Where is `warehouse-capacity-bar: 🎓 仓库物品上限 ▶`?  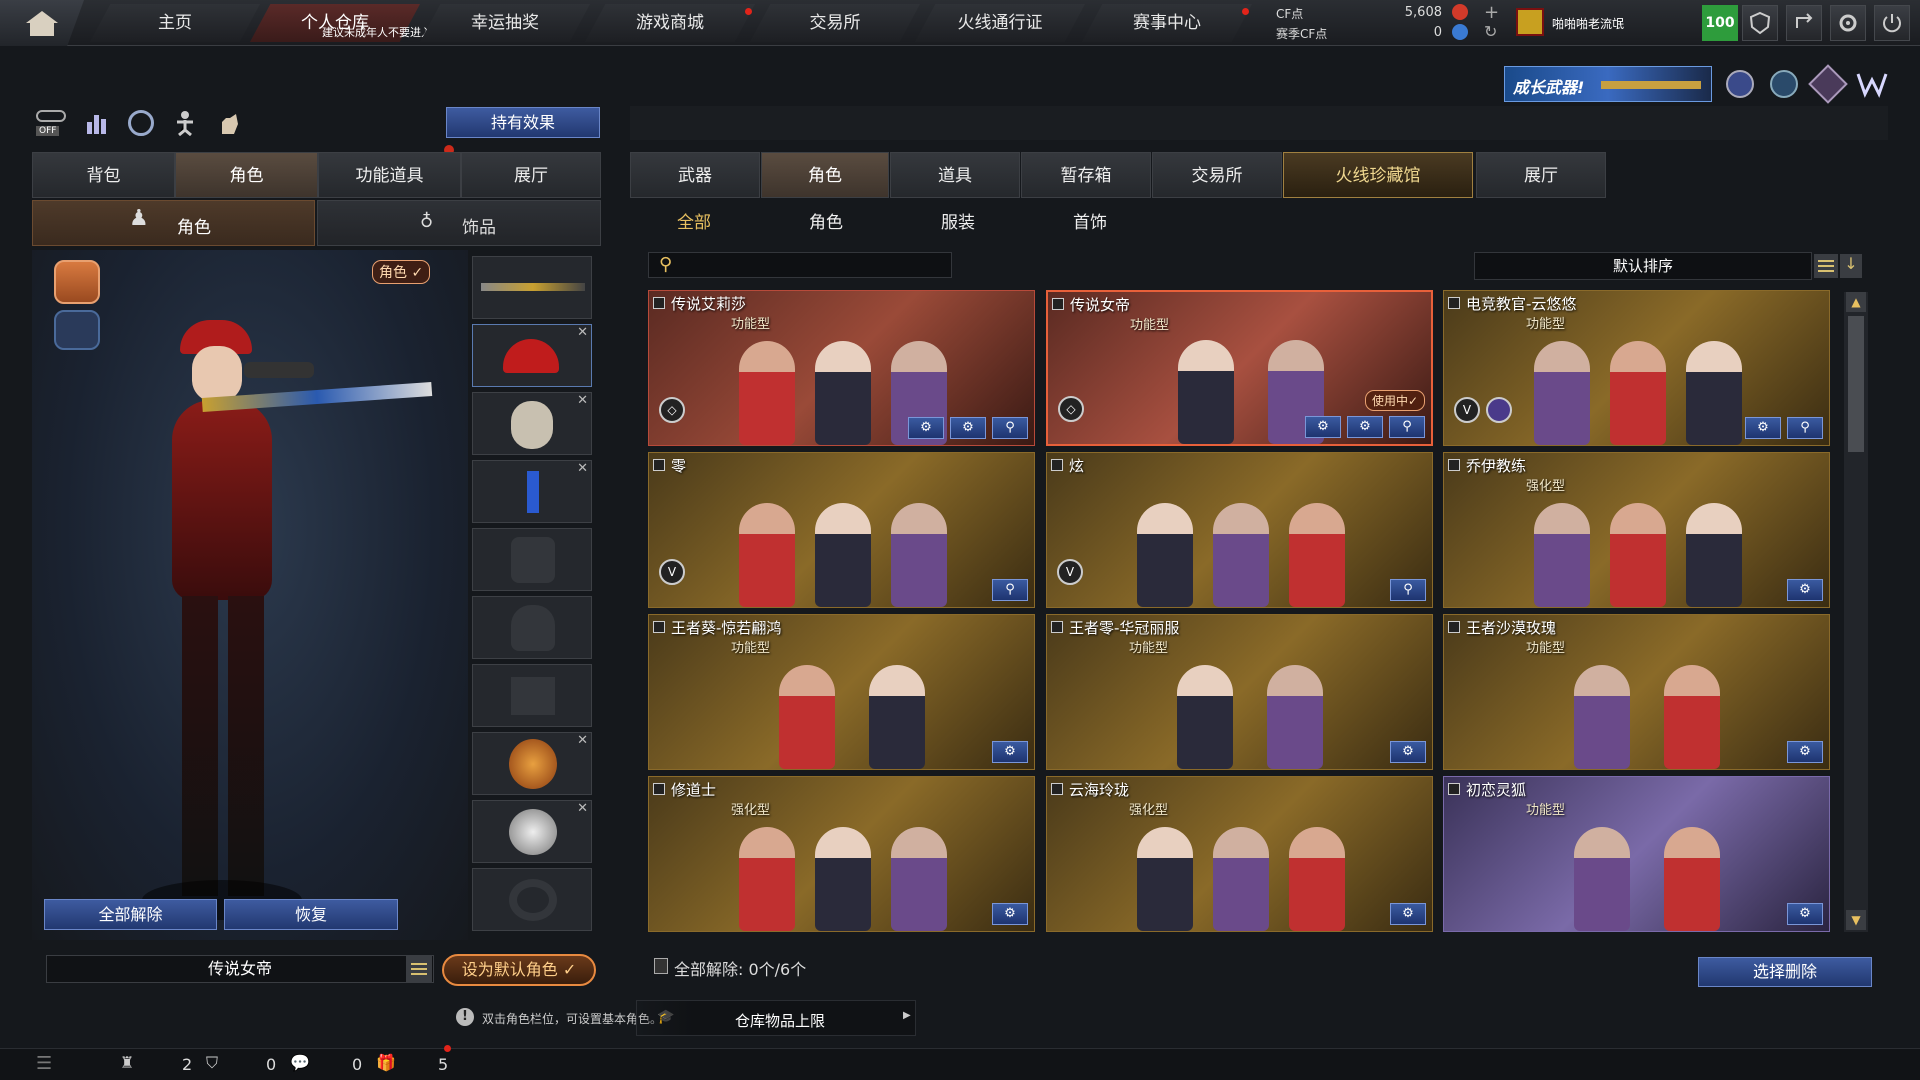 warehouse-capacity-bar: 🎓 仓库物品上限 ▶ is located at coordinates (776, 1018).